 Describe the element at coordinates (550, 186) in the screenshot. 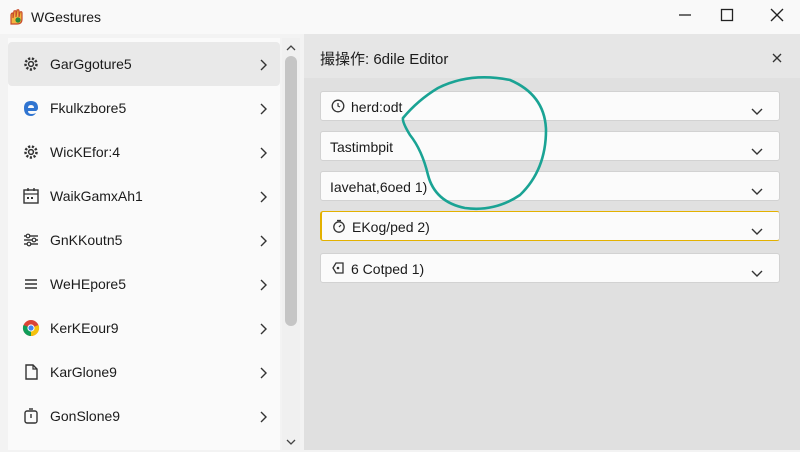

I see `editor-field-2: Iavehat,6oed 1)` at that location.